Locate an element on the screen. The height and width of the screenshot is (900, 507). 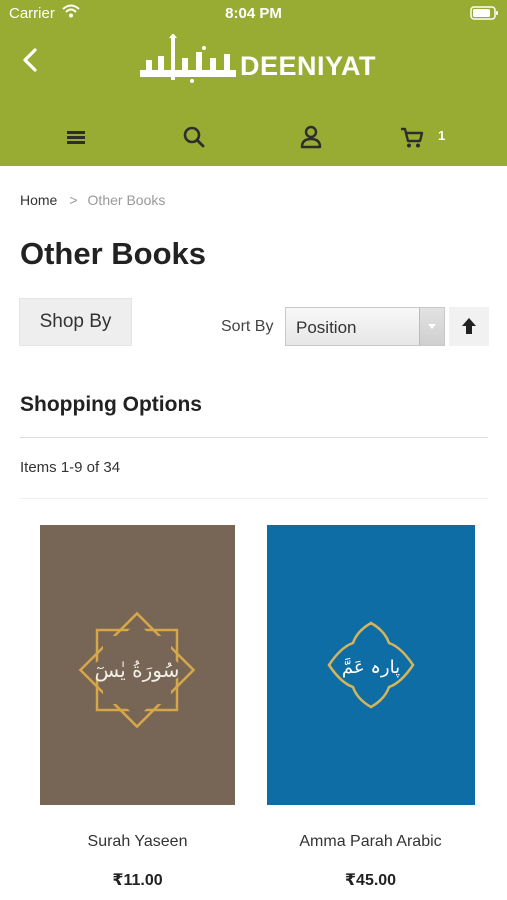
cover-title: پارہ عَمَّ is located at coordinates (371, 667).